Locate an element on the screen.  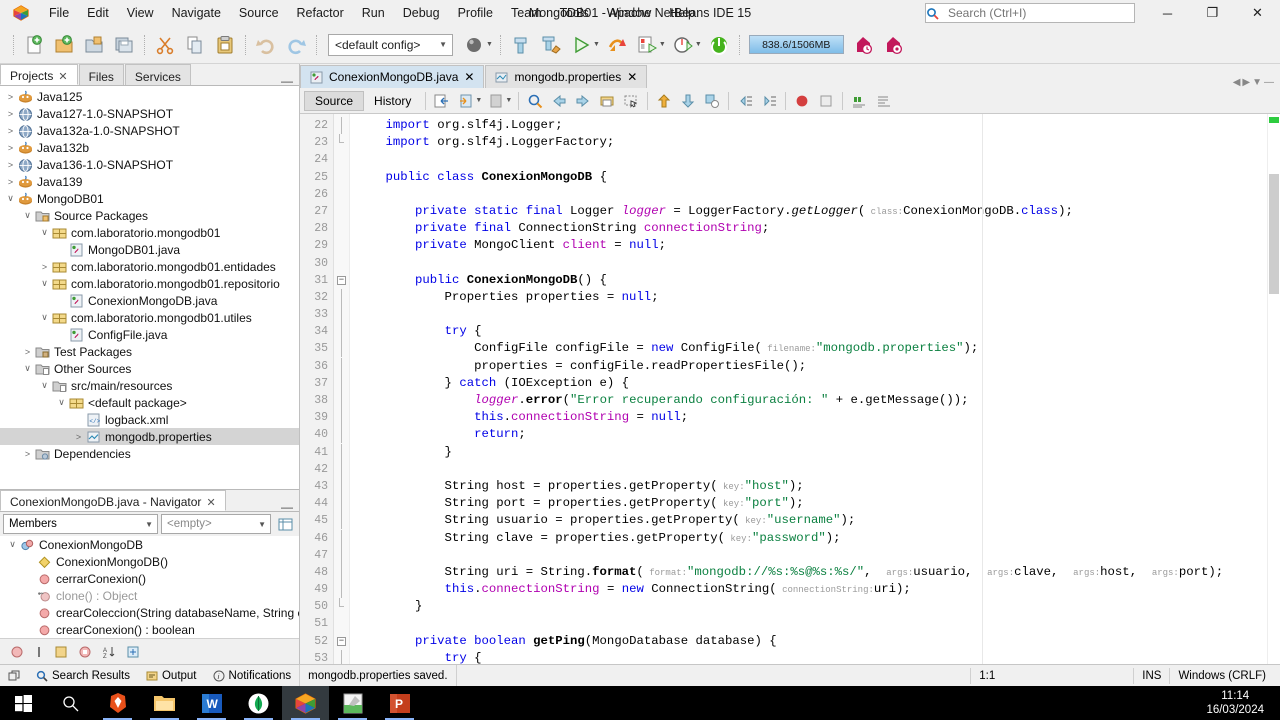
history-icon is located at coordinates (863, 45).